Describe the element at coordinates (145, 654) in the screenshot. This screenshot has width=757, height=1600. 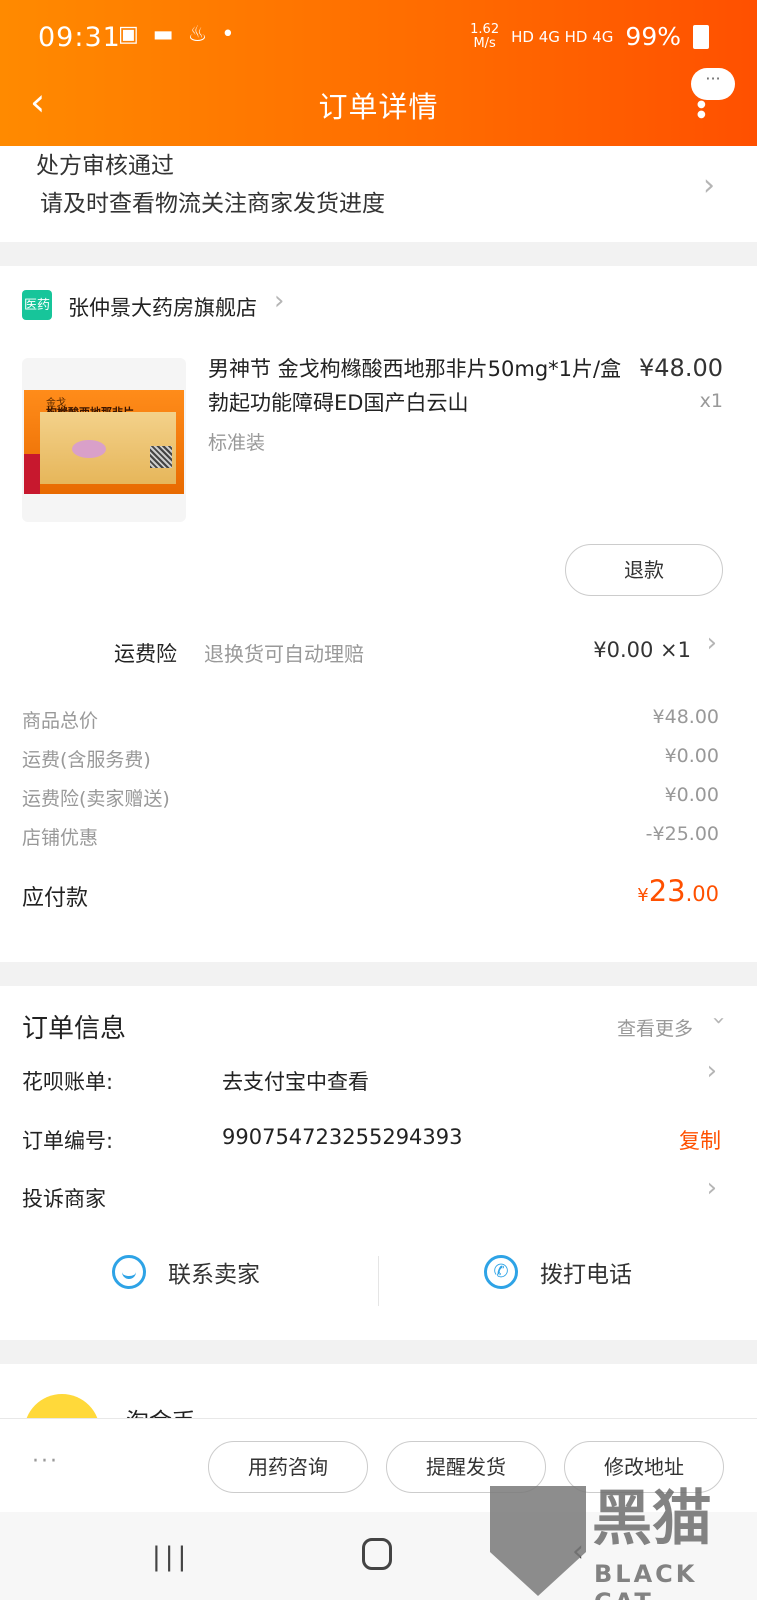
I see `shipping-insurance-label: 运费险` at that location.